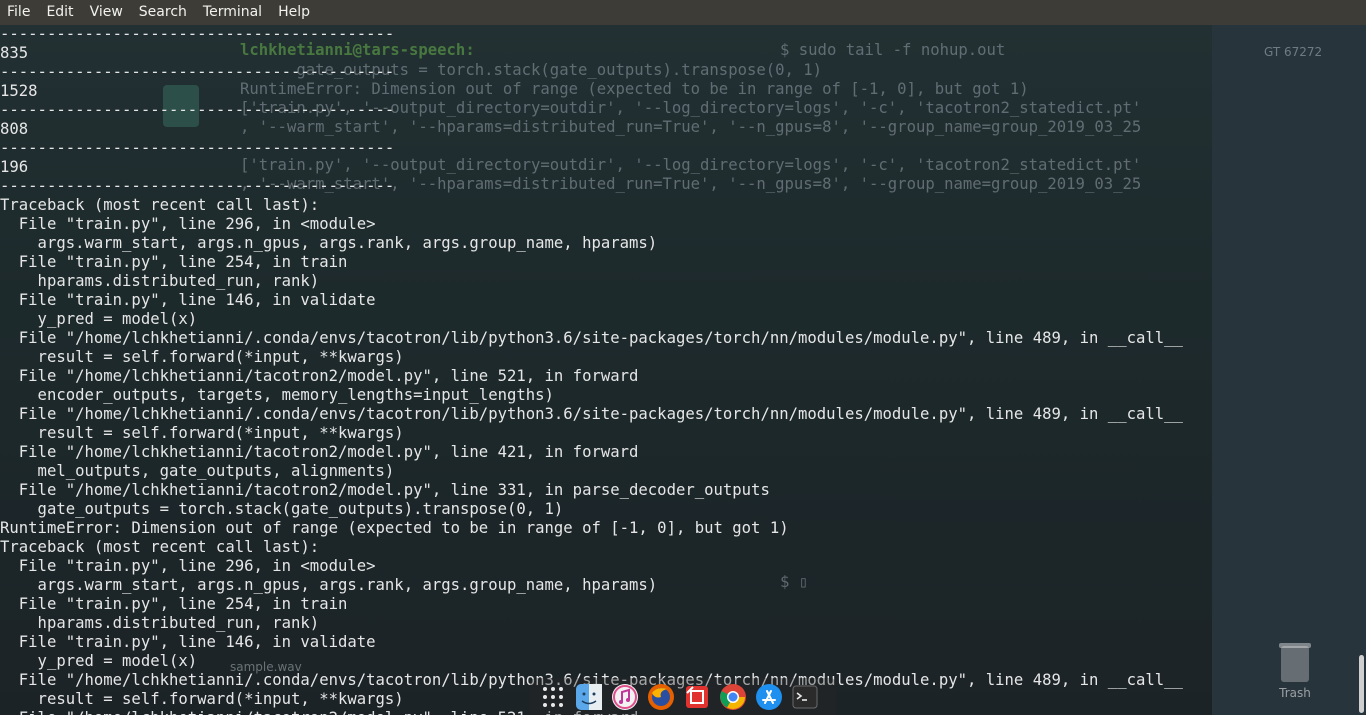 The width and height of the screenshot is (1366, 715). What do you see at coordinates (19, 91) in the screenshot?
I see `terminal-line: 1528` at bounding box center [19, 91].